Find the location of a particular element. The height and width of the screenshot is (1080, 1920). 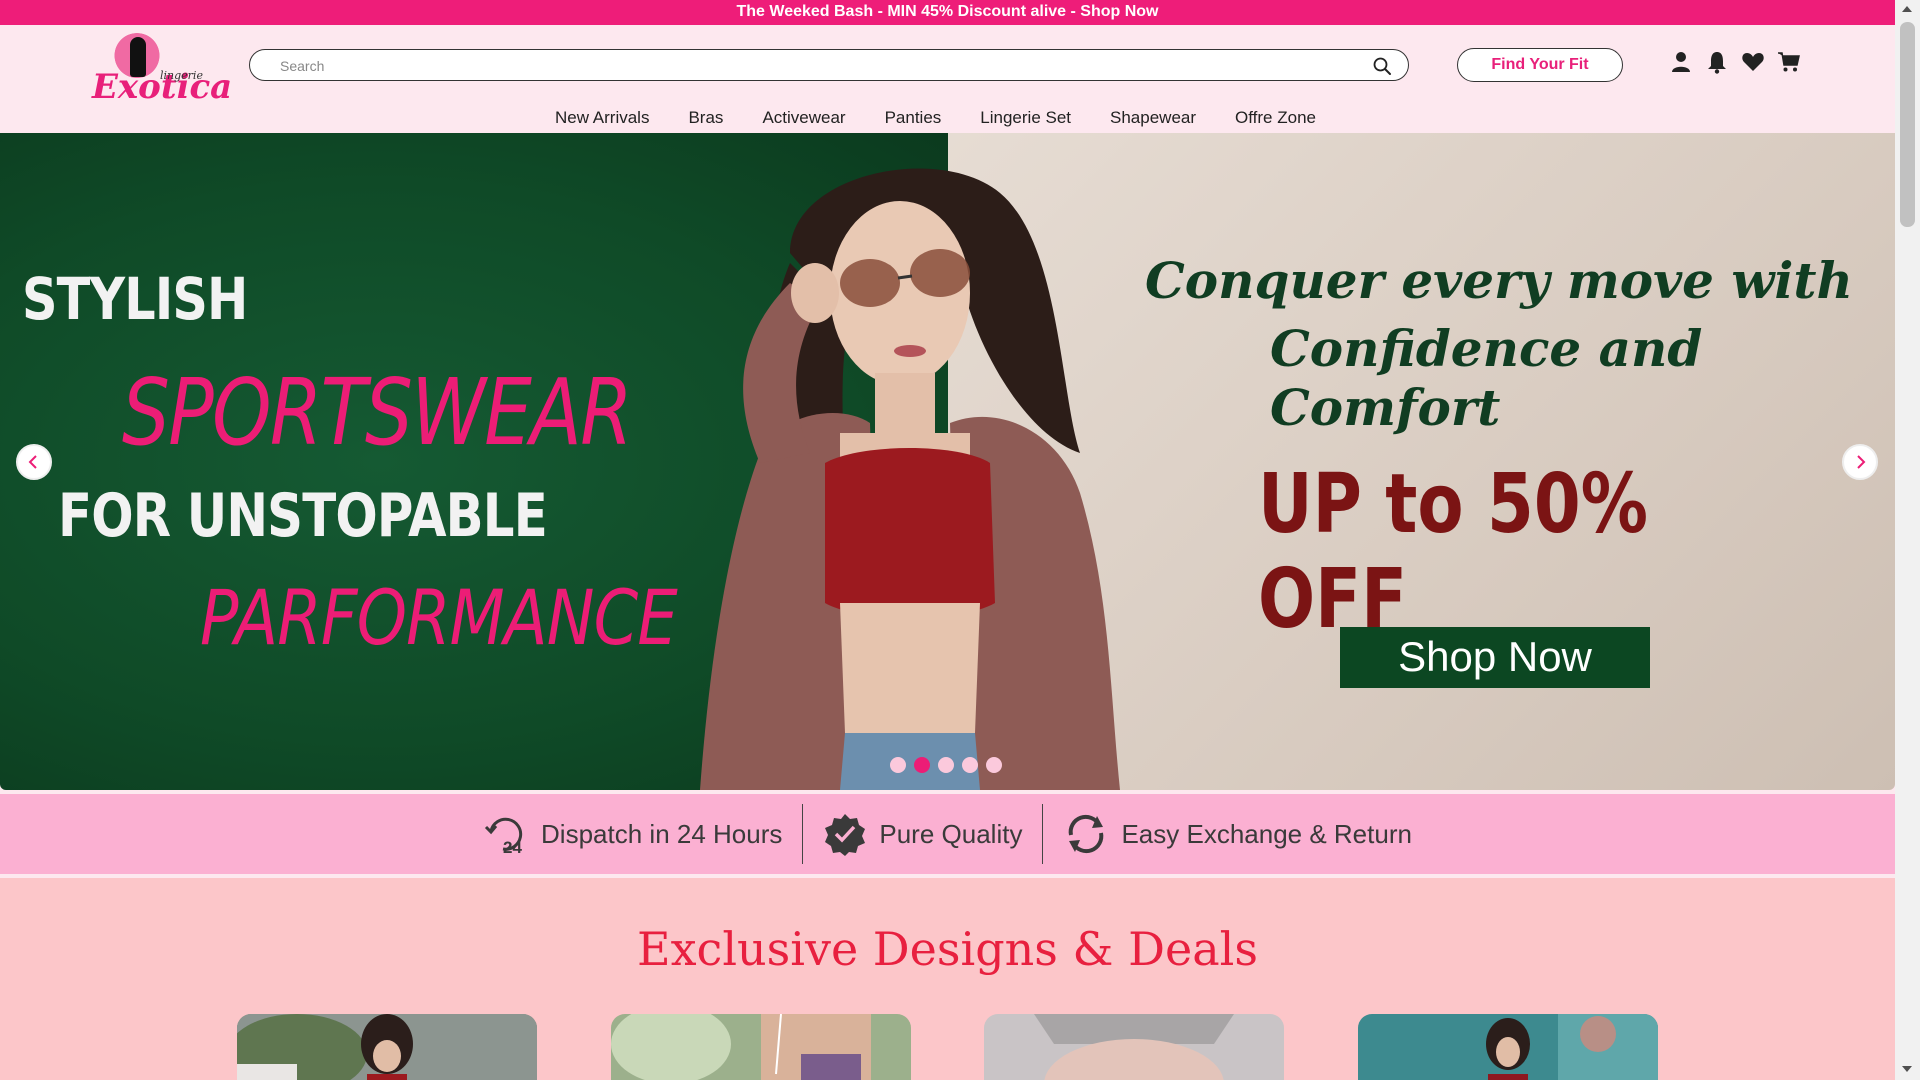

deal-card-1-image is located at coordinates (387, 1047).